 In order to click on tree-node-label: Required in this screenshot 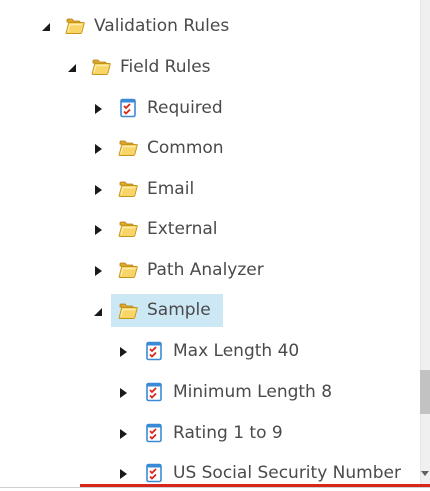, I will do `click(185, 107)`.